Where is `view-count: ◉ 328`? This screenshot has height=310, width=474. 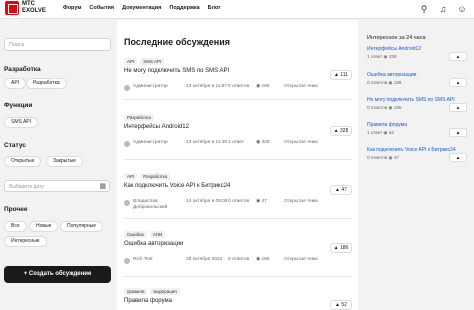
view-count: ◉ 328 is located at coordinates (263, 142).